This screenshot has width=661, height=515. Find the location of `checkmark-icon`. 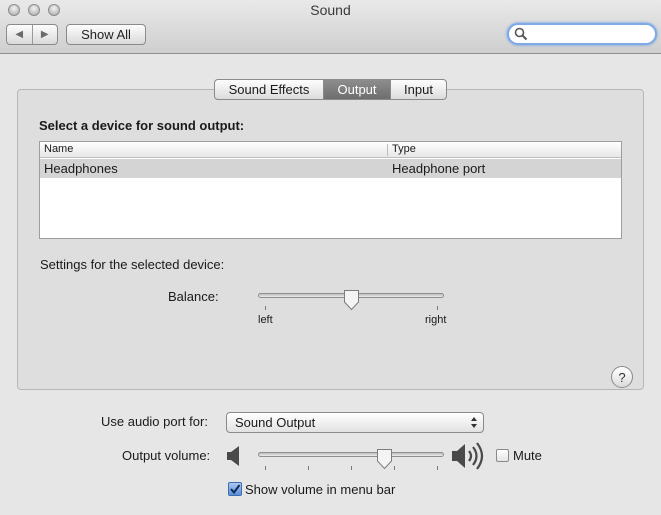

checkmark-icon is located at coordinates (235, 489).